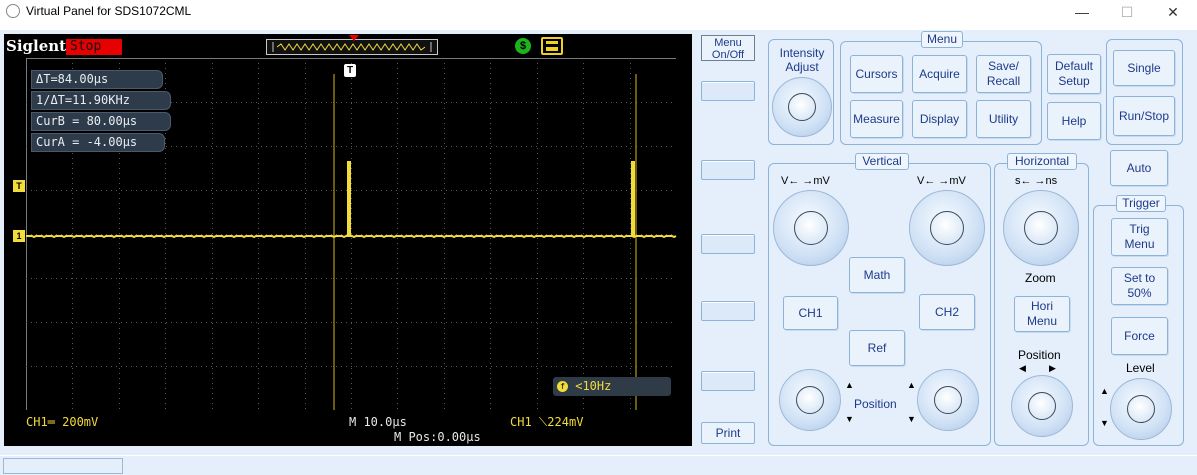 The image size is (1197, 475). I want to click on horizontal-position-knob, so click(1042, 406).